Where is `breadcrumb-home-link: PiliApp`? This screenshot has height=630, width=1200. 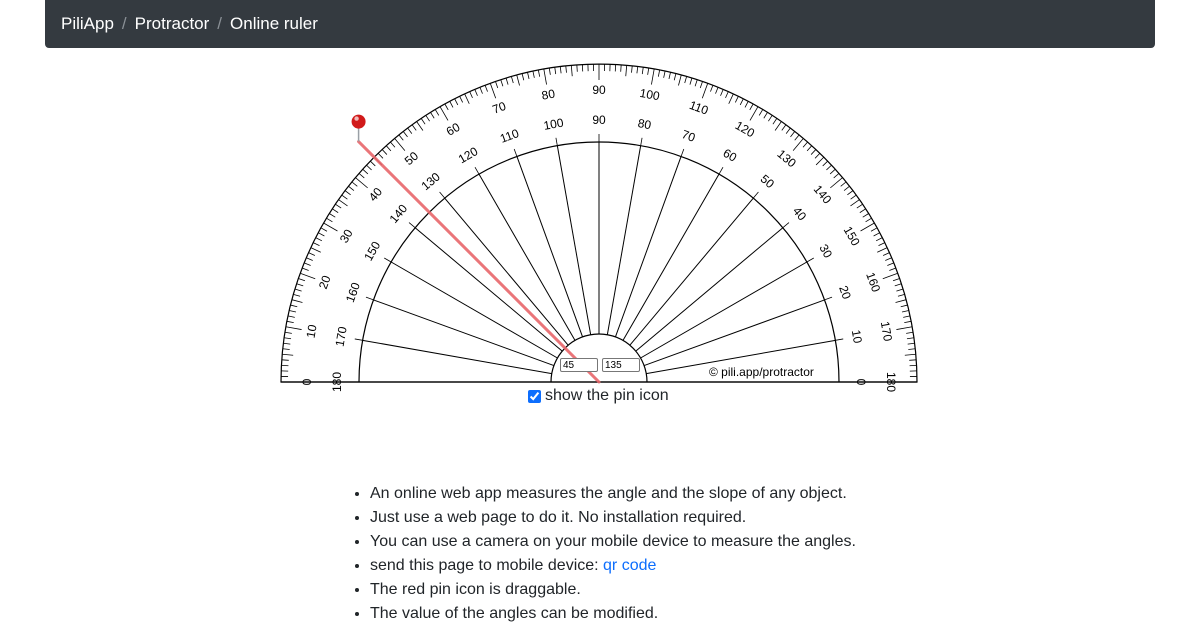 breadcrumb-home-link: PiliApp is located at coordinates (87, 24).